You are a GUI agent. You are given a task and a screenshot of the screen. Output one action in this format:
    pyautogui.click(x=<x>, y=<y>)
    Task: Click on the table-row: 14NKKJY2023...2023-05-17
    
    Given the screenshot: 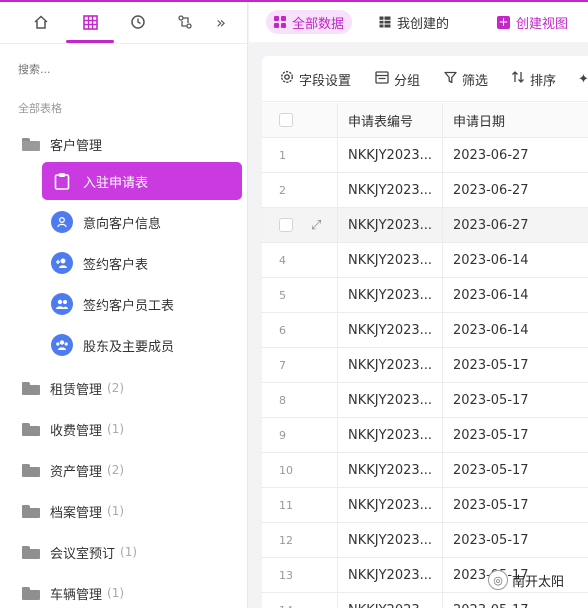 What is the action you would take?
    pyautogui.click(x=425, y=600)
    